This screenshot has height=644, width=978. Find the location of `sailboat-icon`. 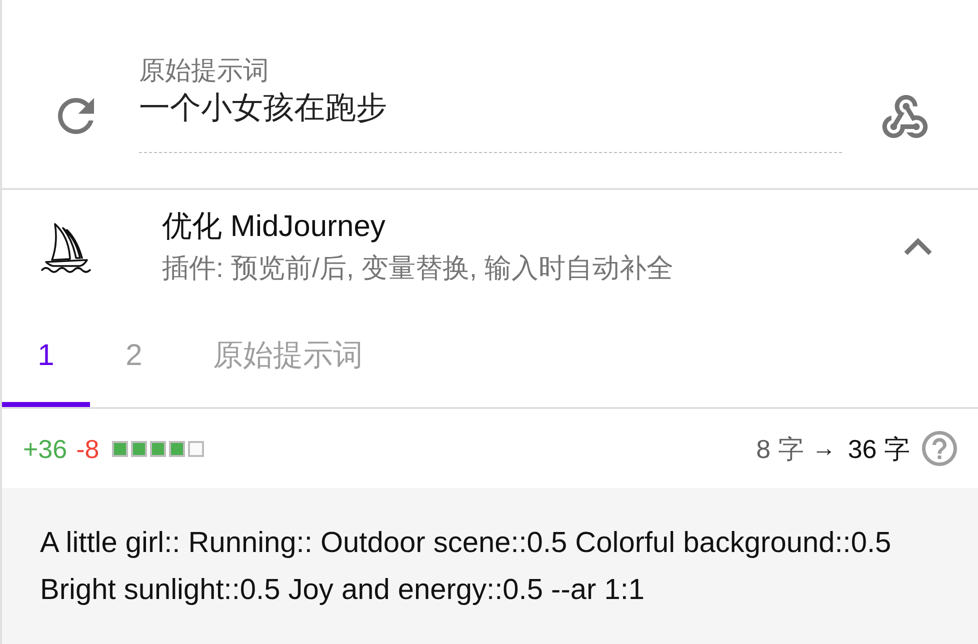

sailboat-icon is located at coordinates (66, 246).